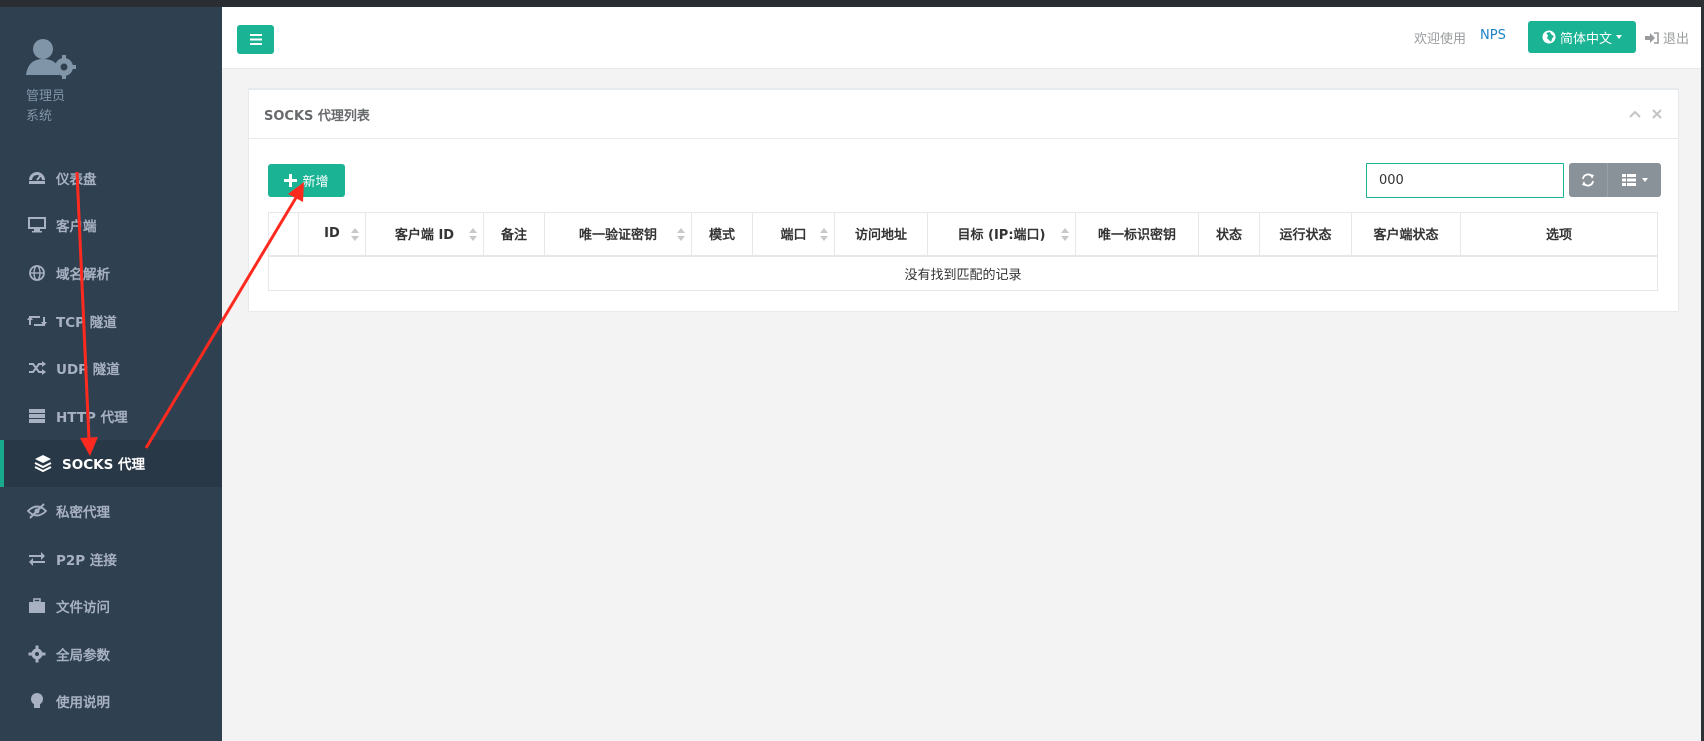 The height and width of the screenshot is (741, 1704). Describe the element at coordinates (111, 226) in the screenshot. I see `sidebar-item-clients: 客户端` at that location.